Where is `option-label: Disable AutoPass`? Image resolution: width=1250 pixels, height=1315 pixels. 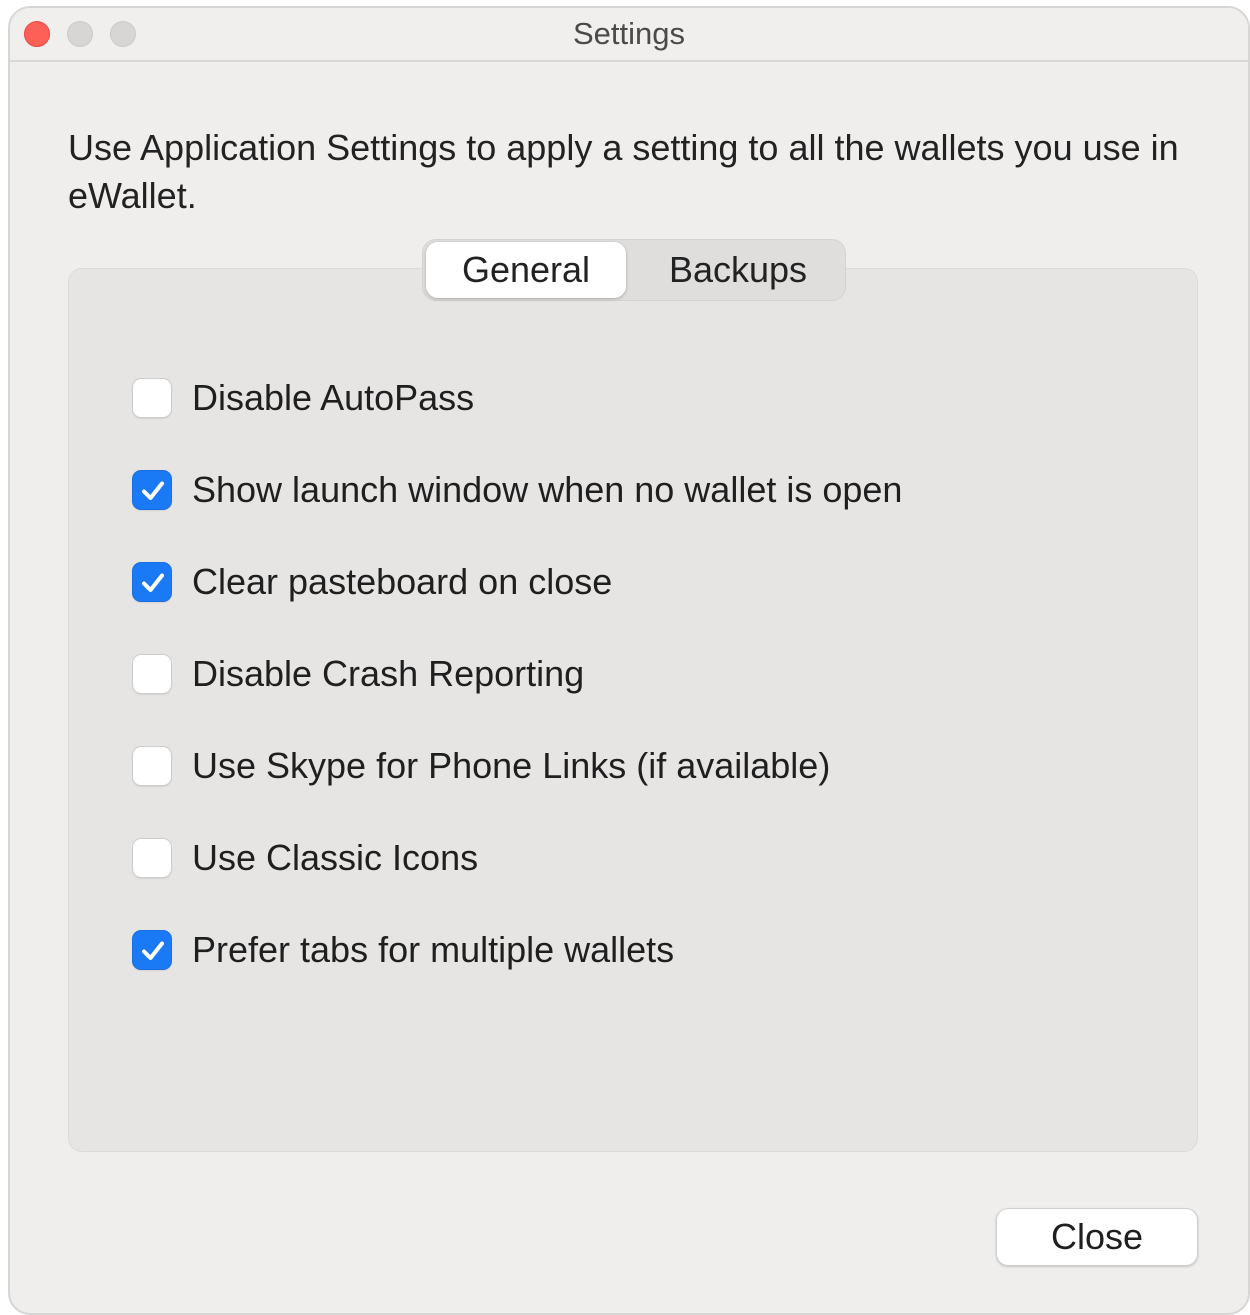 option-label: Disable AutoPass is located at coordinates (333, 397).